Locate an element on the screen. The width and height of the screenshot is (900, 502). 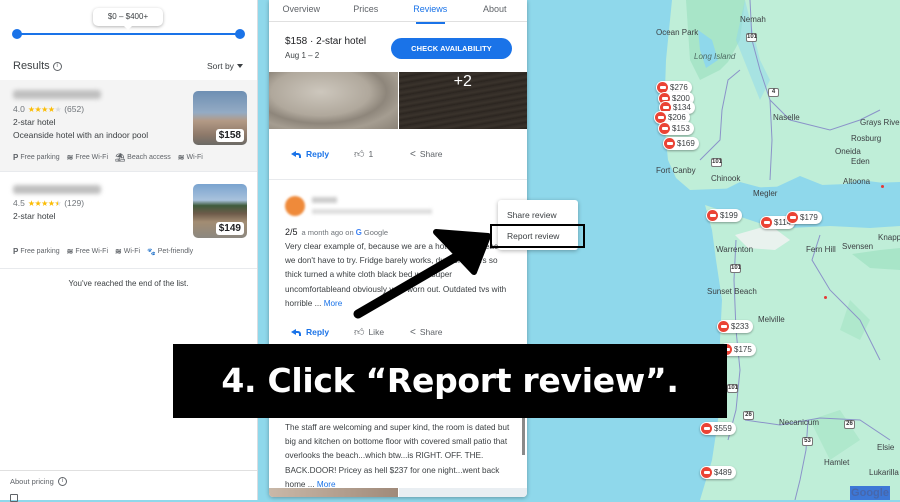
instruction-banner: 4. Click “Report review”. is located at coordinates (450, 381).